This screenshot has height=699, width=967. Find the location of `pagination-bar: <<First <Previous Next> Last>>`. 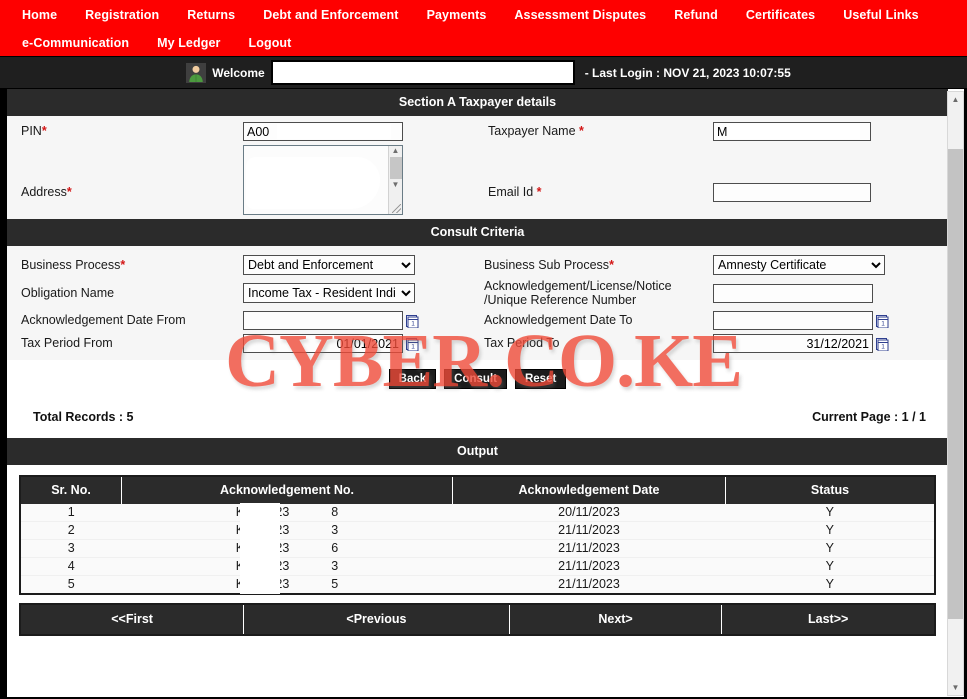

pagination-bar: <<First <Previous Next> Last>> is located at coordinates (477, 619).